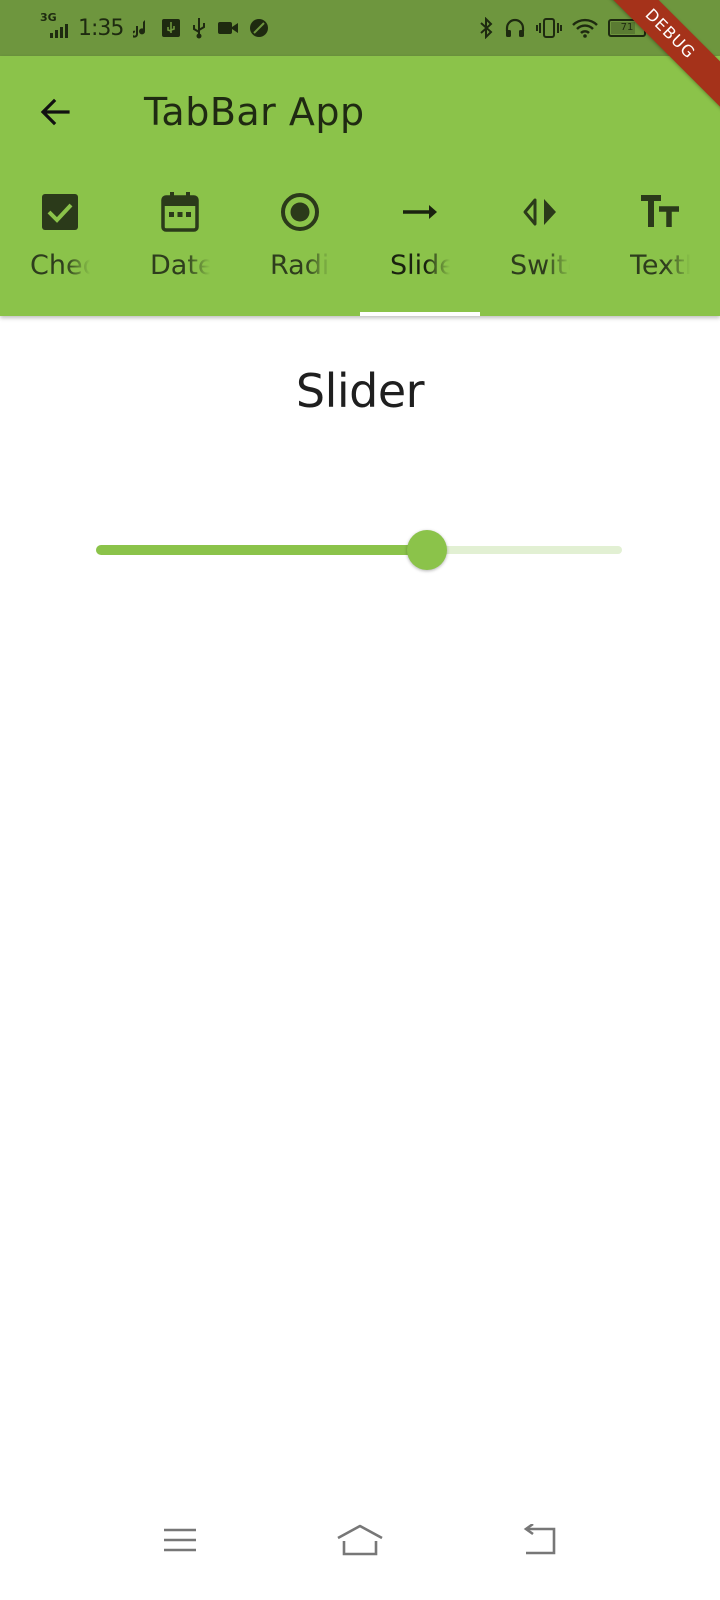 This screenshot has height=1600, width=720. What do you see at coordinates (540, 248) in the screenshot?
I see `tab-switch: Switch` at bounding box center [540, 248].